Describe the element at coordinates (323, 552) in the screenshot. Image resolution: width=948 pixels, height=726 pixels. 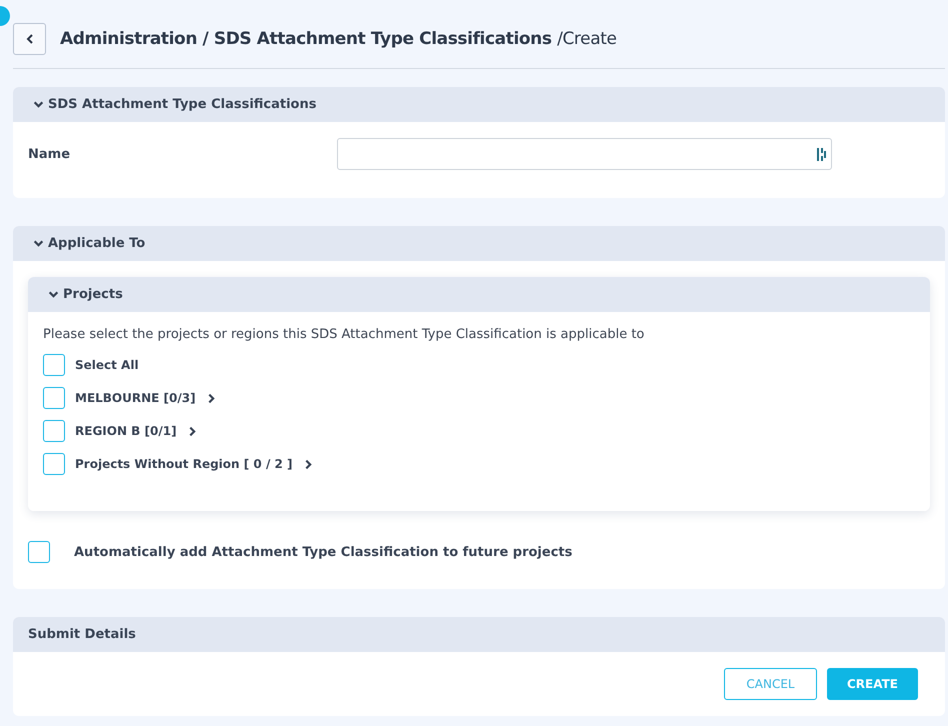
I see `option-label: Automatically add Attachment Type Classification to future projects` at that location.